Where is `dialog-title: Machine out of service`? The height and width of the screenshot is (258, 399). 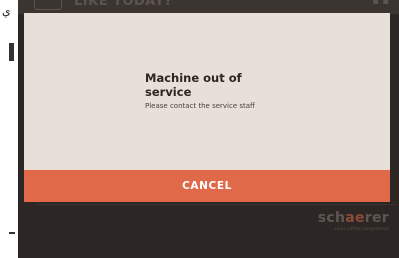
dialog-title: Machine out of service is located at coordinates (193, 85).